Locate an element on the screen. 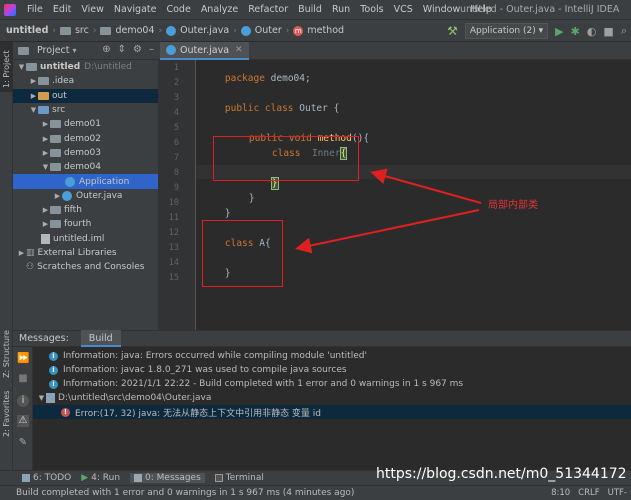  tree-label: Outer.java is located at coordinates (99, 195).